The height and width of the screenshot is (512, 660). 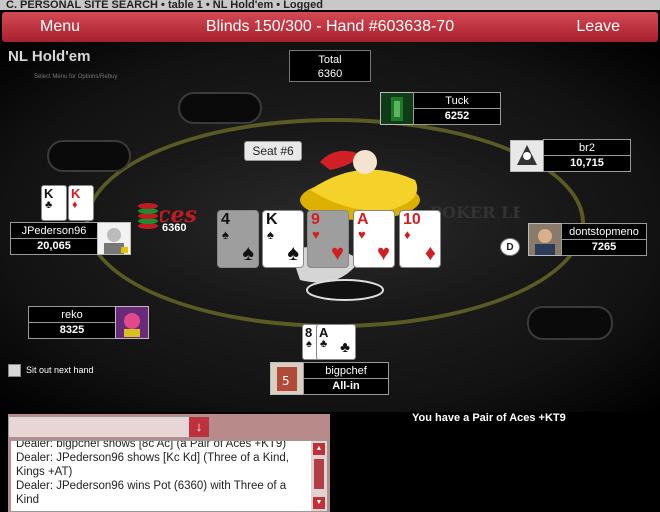 I want to click on pot-amount: 6360, so click(x=330, y=74).